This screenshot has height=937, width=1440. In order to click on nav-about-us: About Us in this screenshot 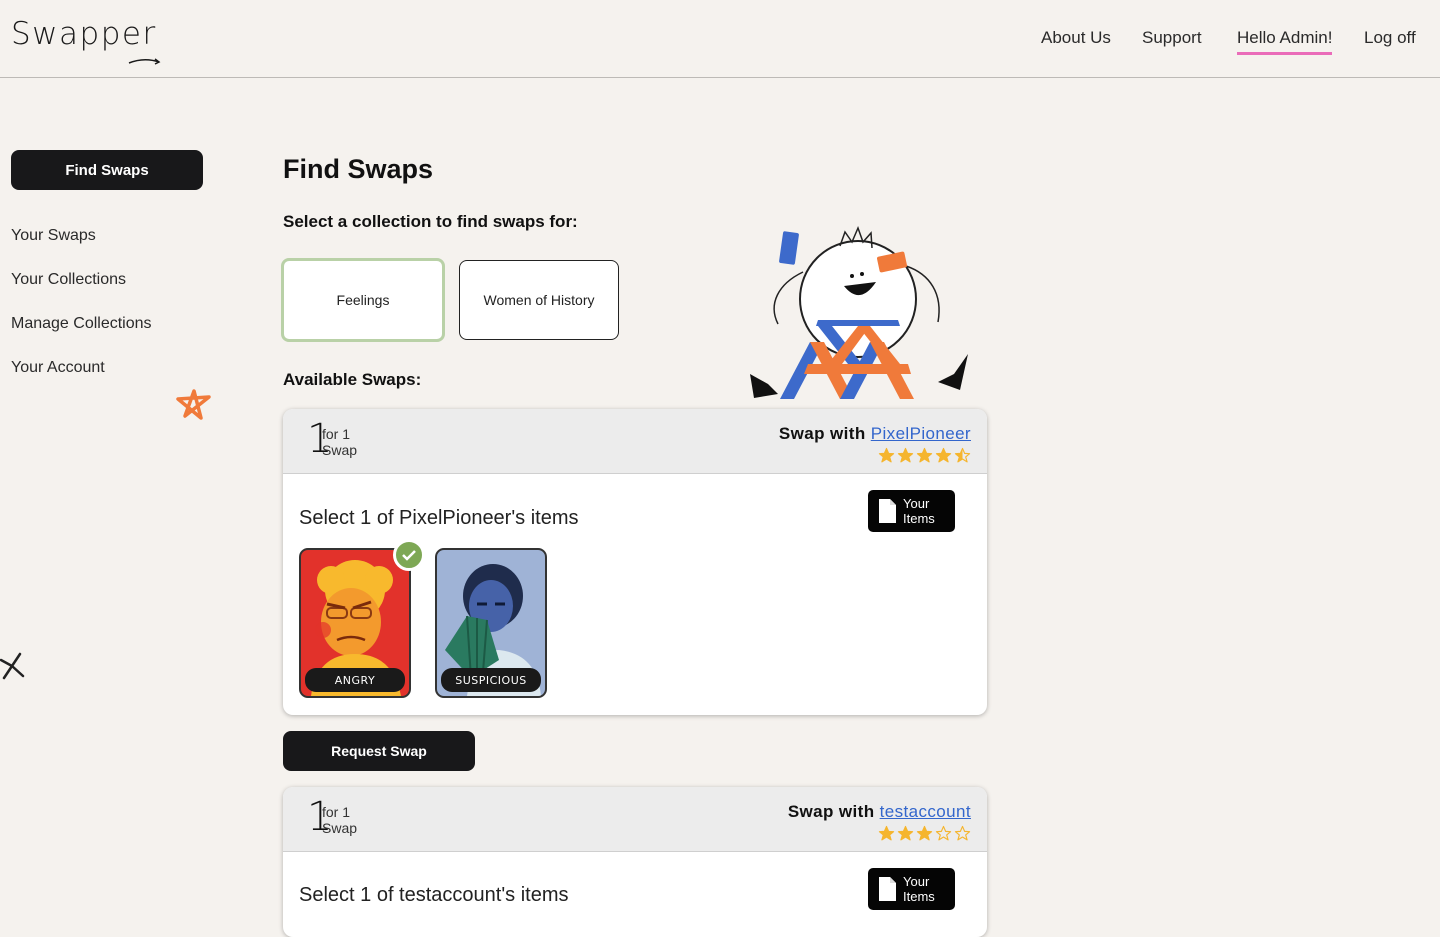, I will do `click(1076, 38)`.